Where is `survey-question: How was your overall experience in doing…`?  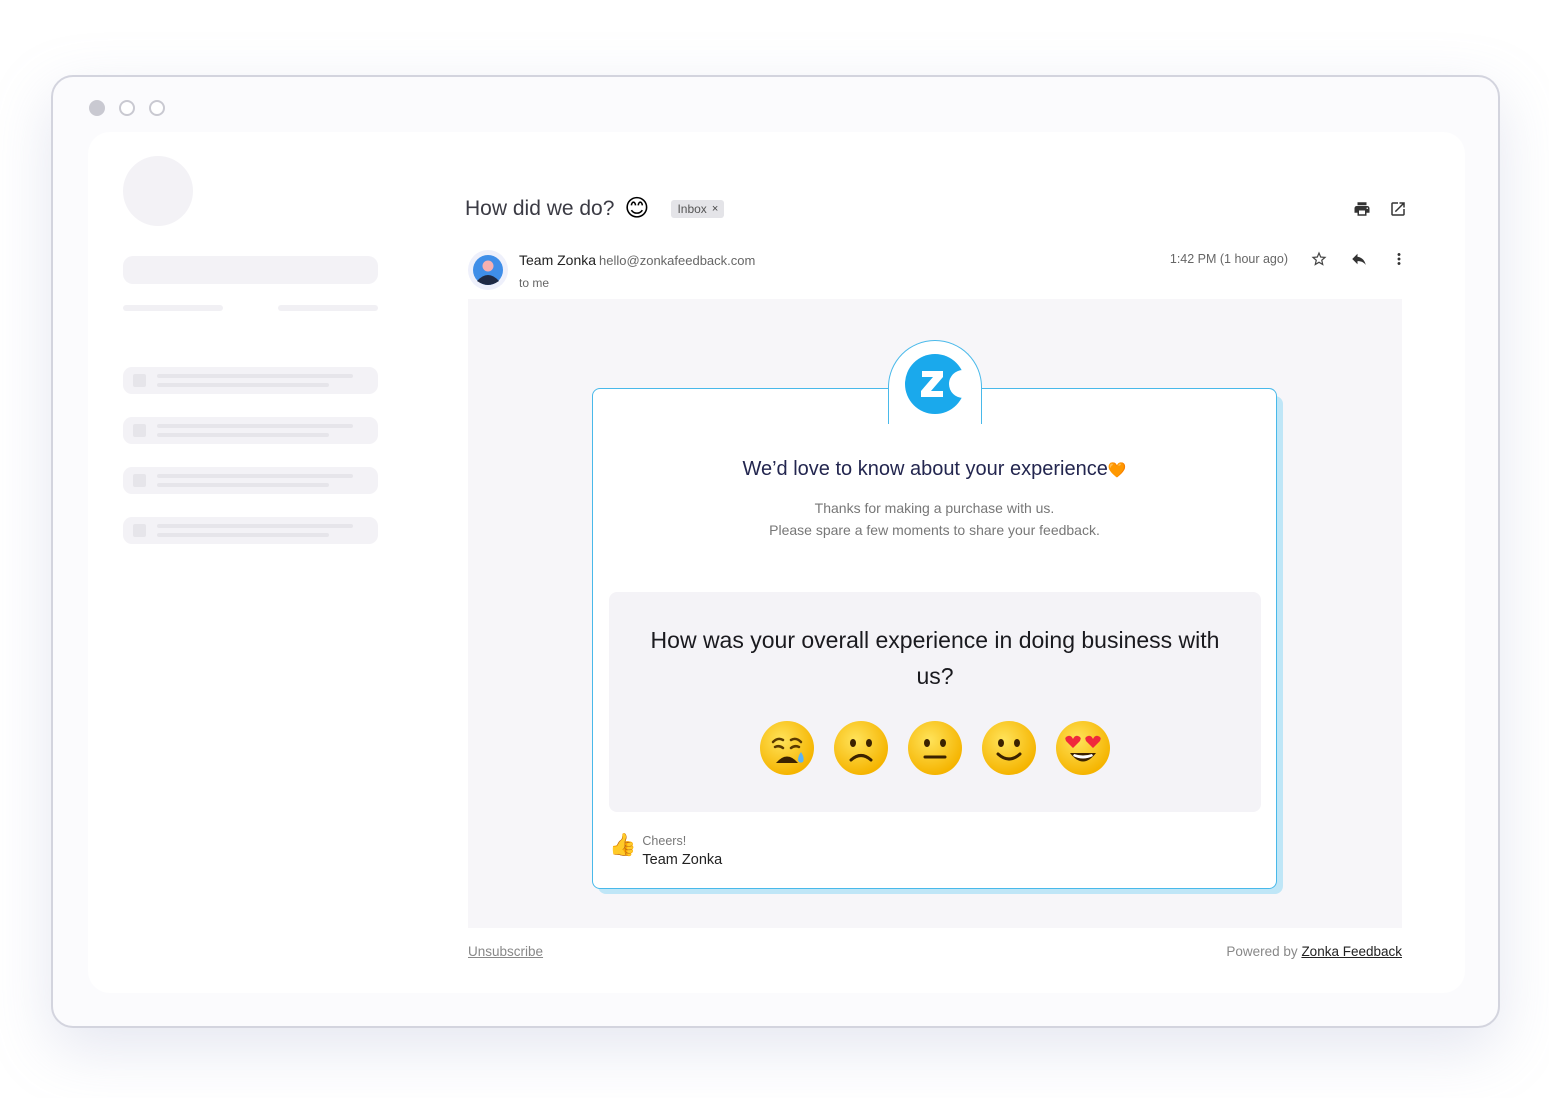
survey-question: How was your overall experience in doing… is located at coordinates (935, 658).